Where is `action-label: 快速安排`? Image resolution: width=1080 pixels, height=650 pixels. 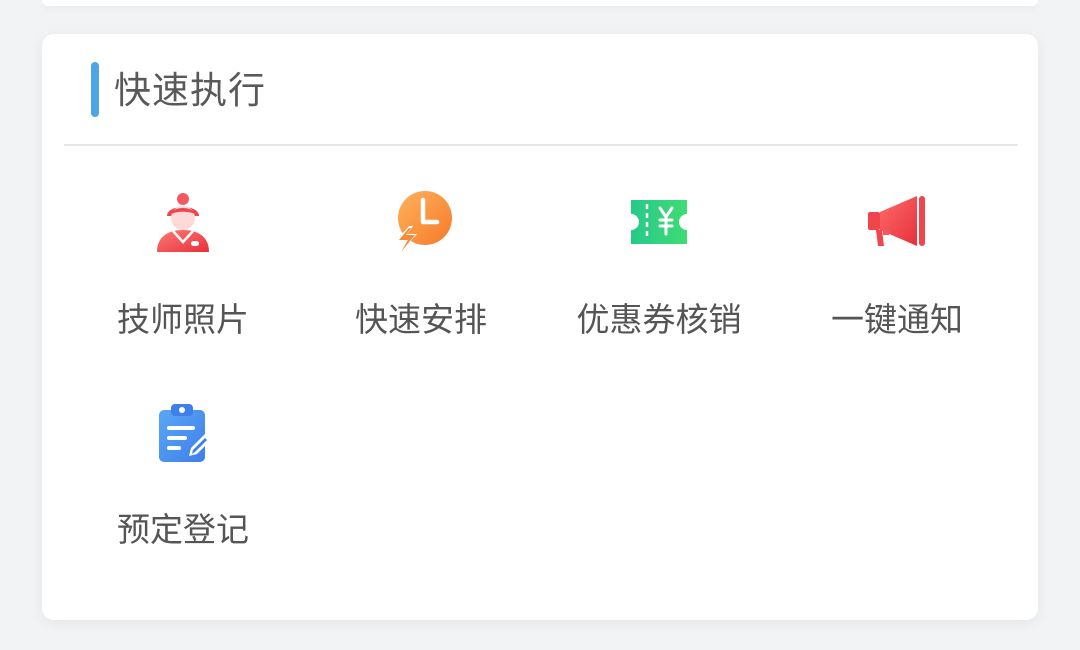 action-label: 快速安排 is located at coordinates (421, 319).